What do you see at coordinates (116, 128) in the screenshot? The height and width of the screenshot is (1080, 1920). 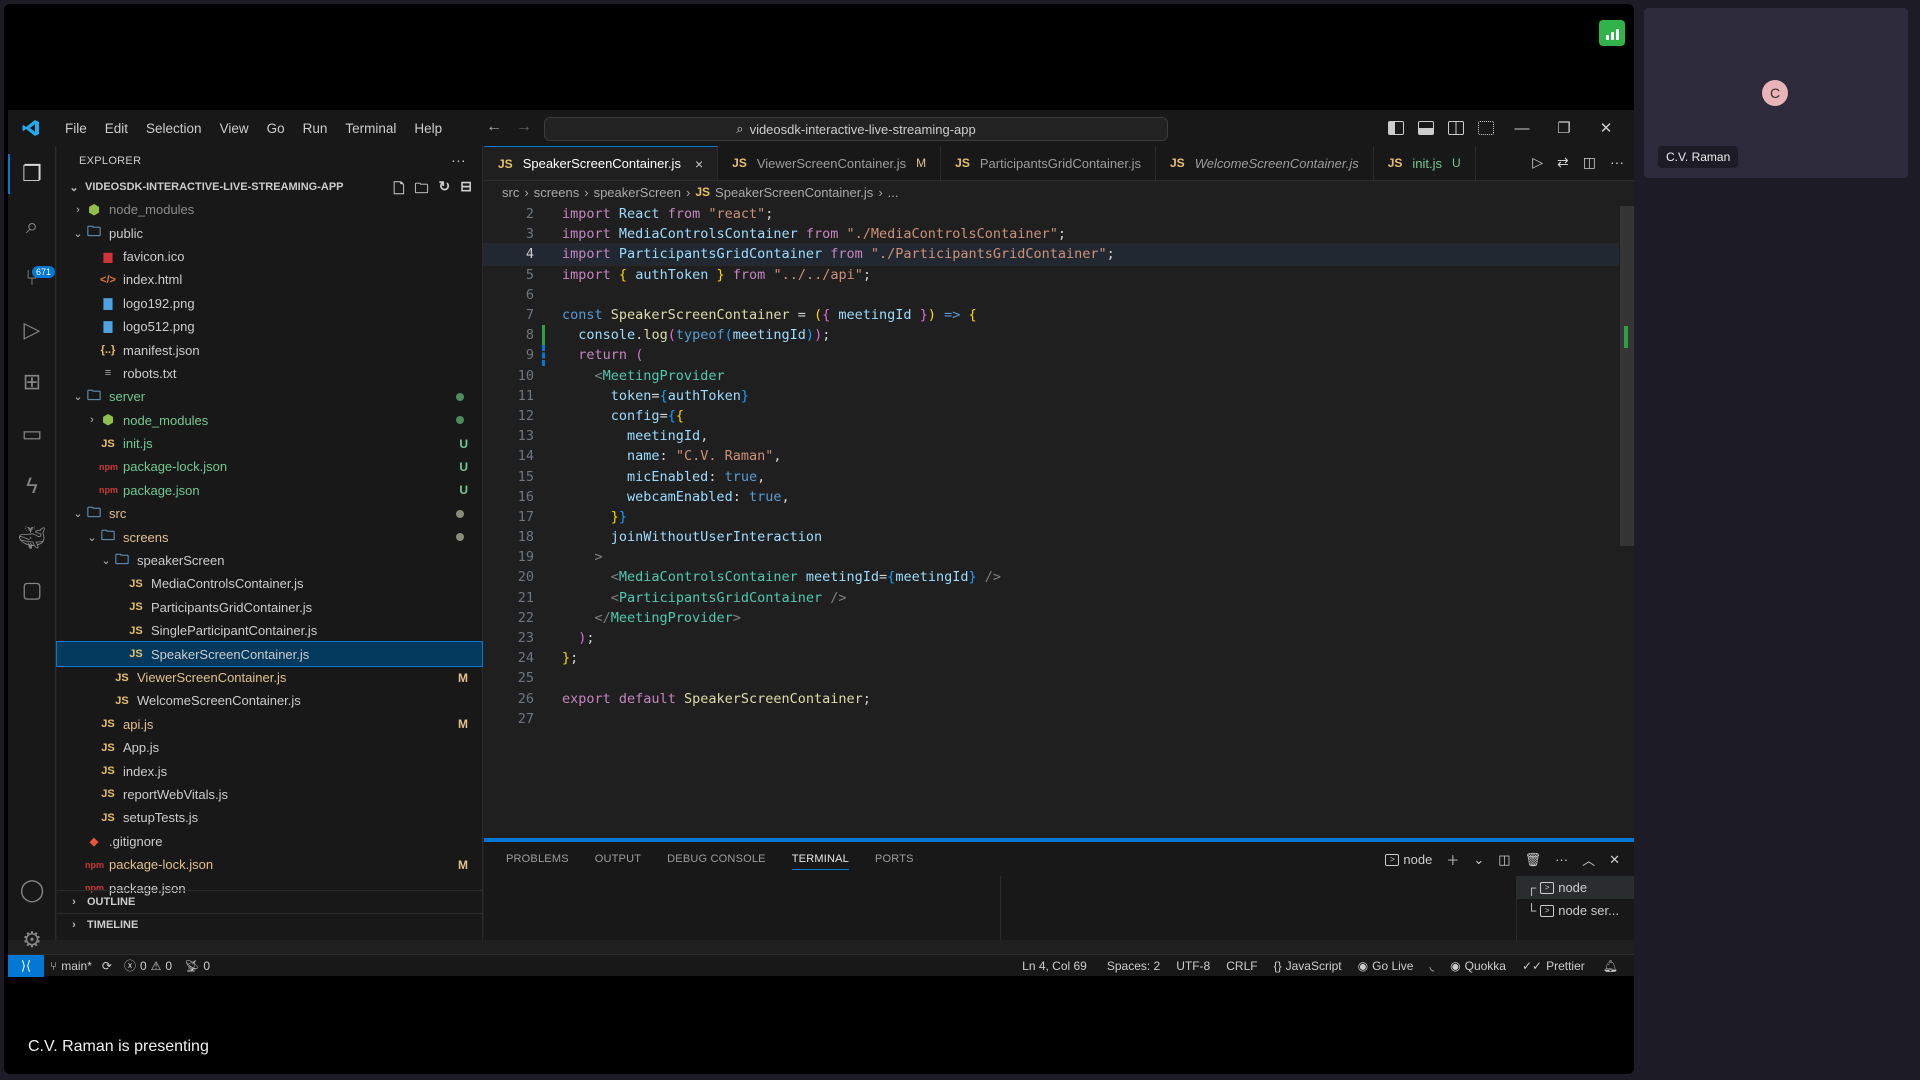 I see `menu-edit: Edit` at bounding box center [116, 128].